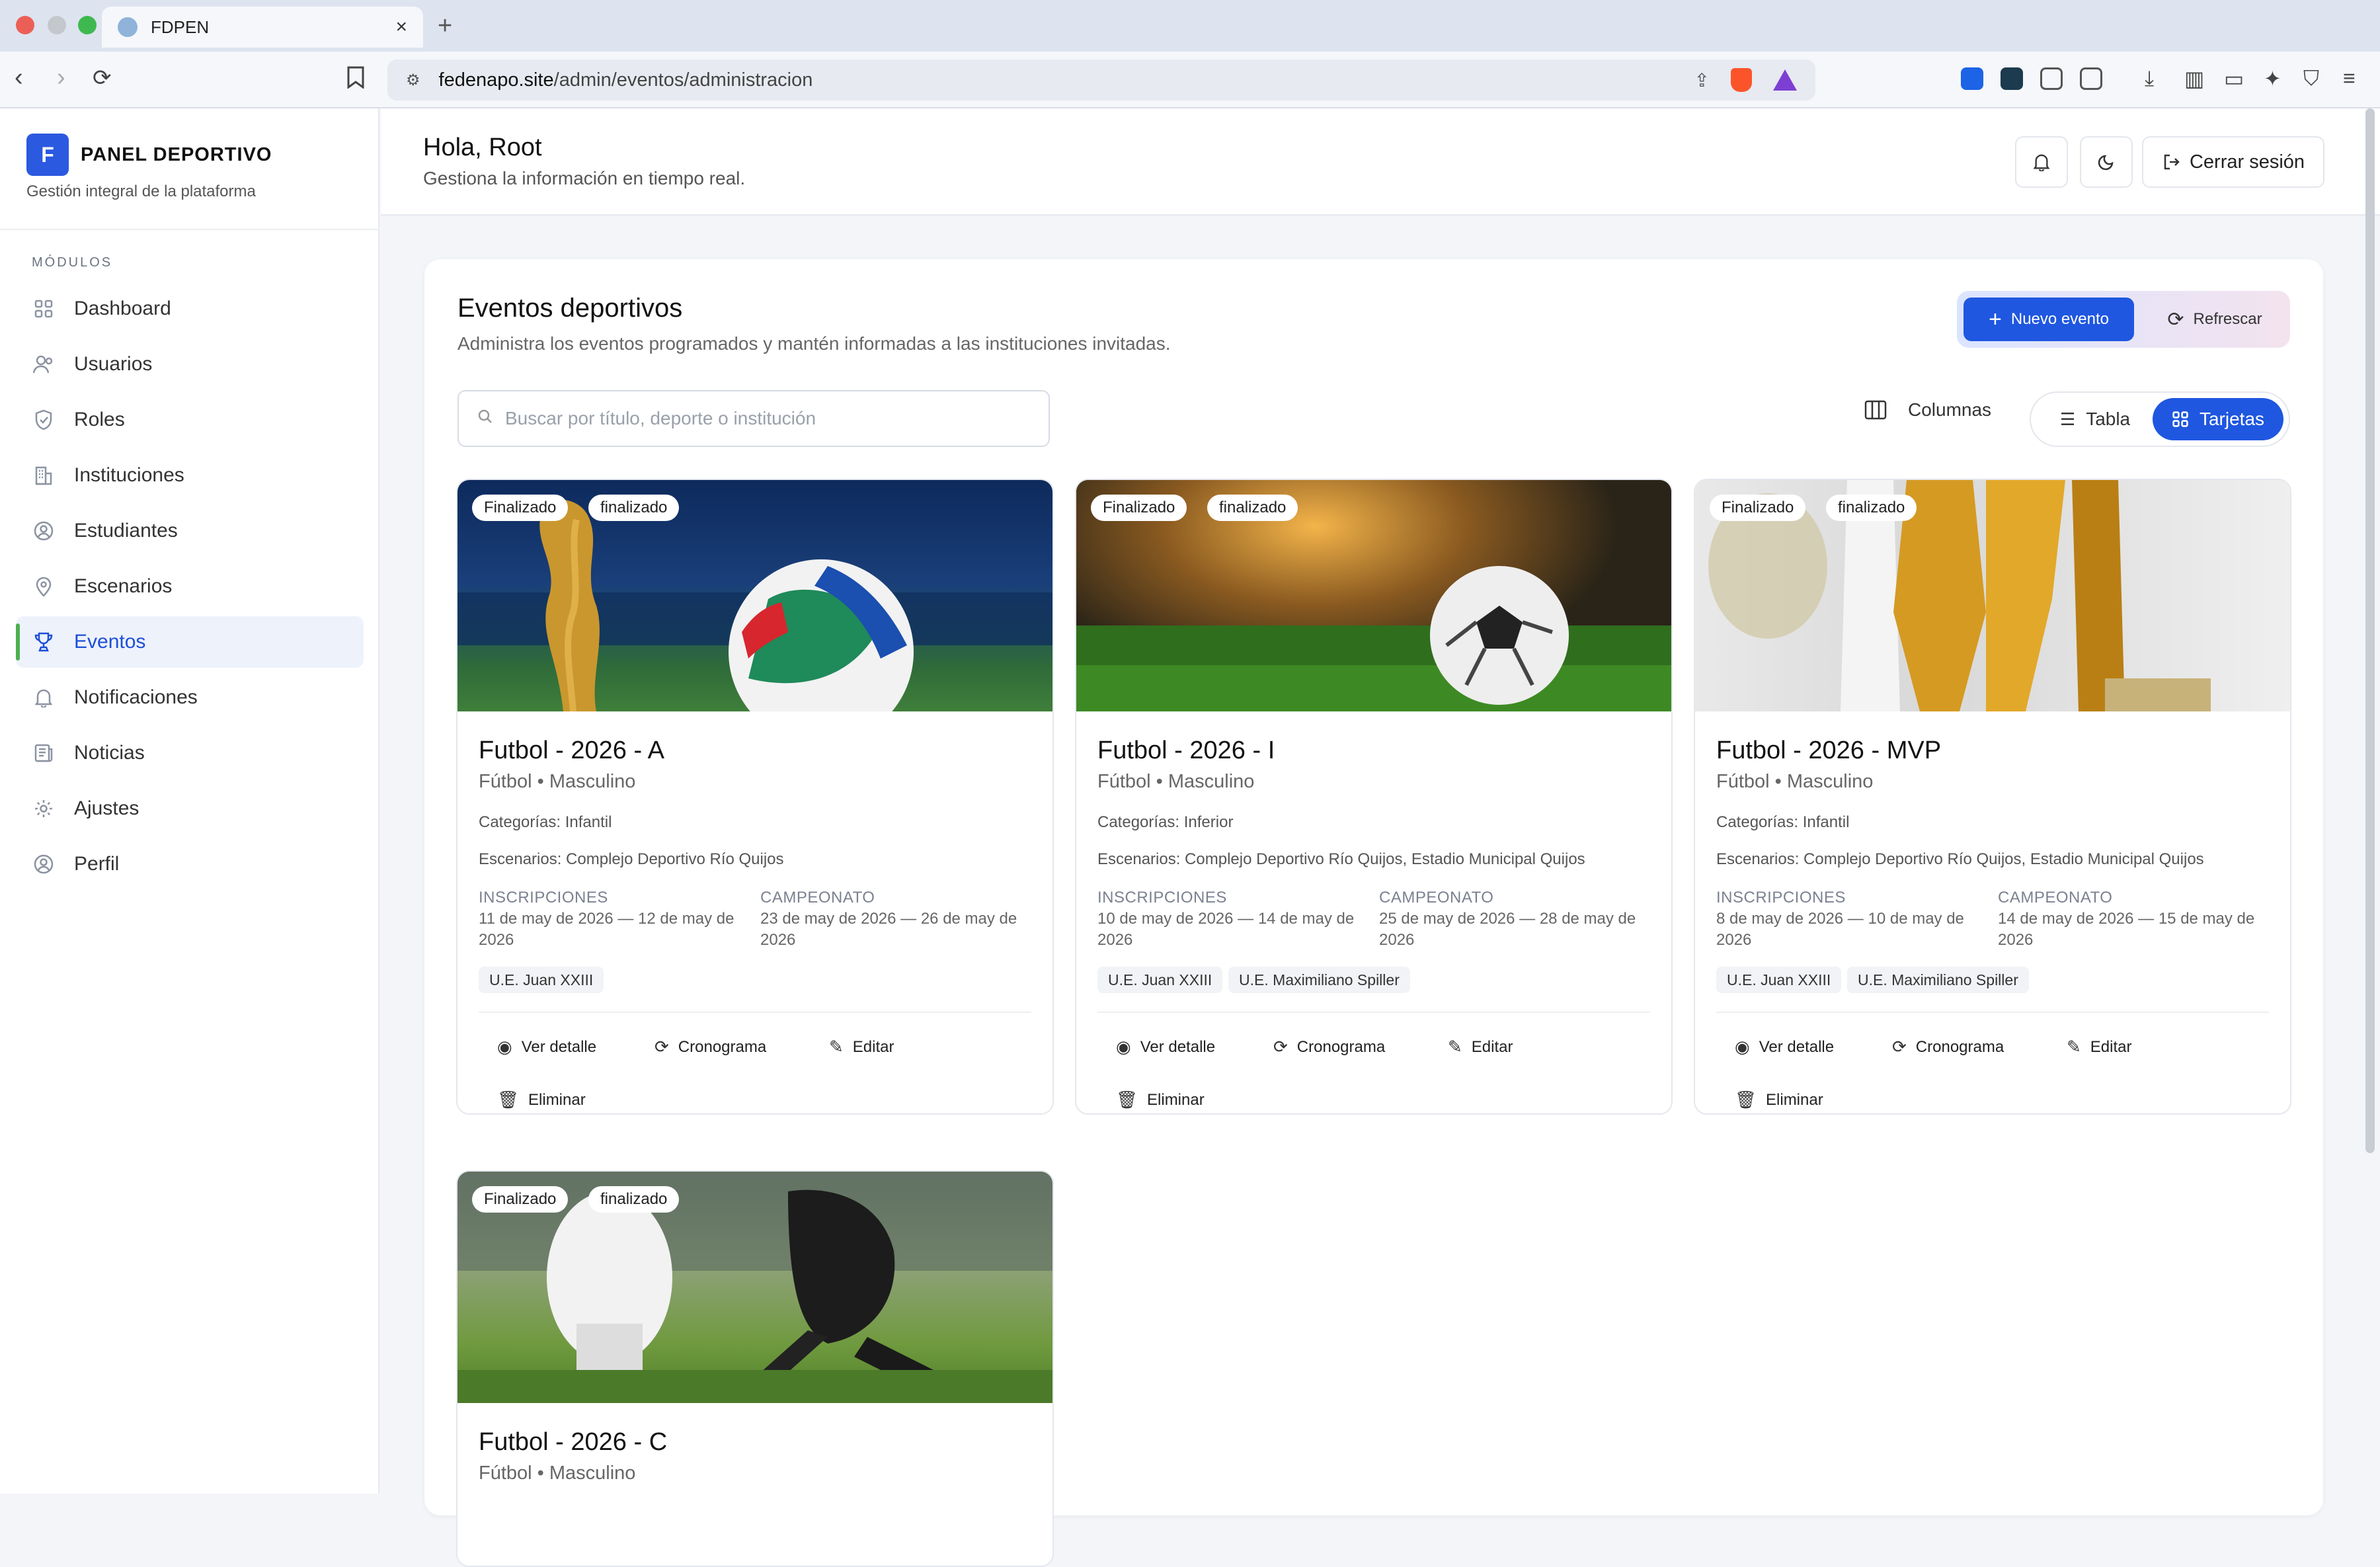 The width and height of the screenshot is (2380, 1567). I want to click on sidebar-item-eventos: Eventos, so click(190, 642).